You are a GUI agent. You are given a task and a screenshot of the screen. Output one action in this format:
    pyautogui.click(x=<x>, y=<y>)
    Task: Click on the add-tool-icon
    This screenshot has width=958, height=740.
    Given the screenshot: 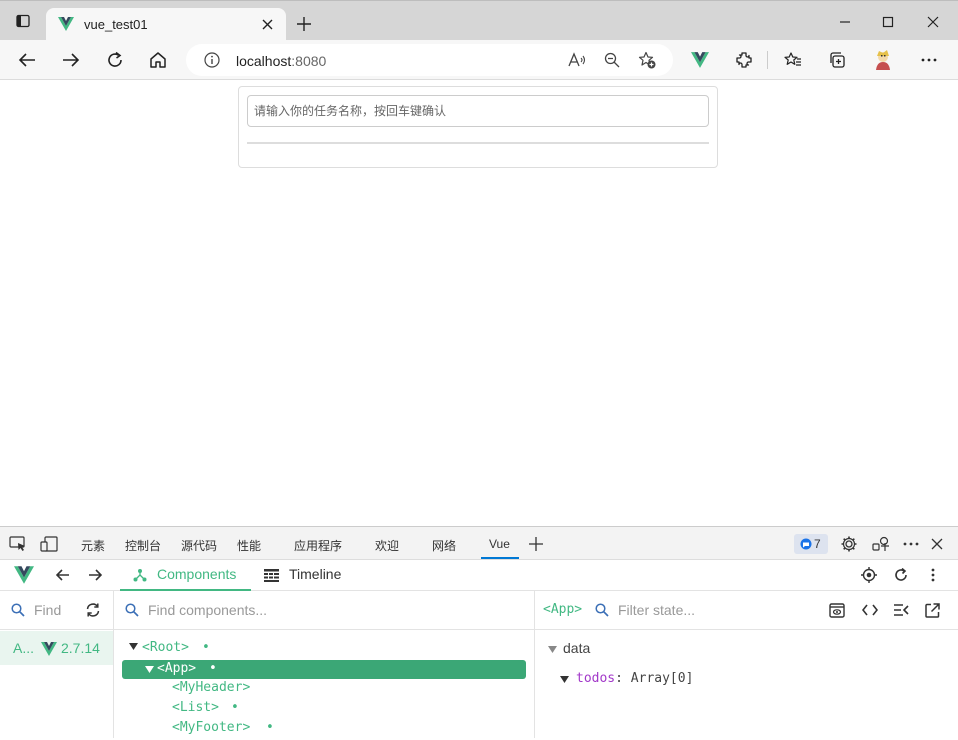 What is the action you would take?
    pyautogui.click(x=536, y=544)
    